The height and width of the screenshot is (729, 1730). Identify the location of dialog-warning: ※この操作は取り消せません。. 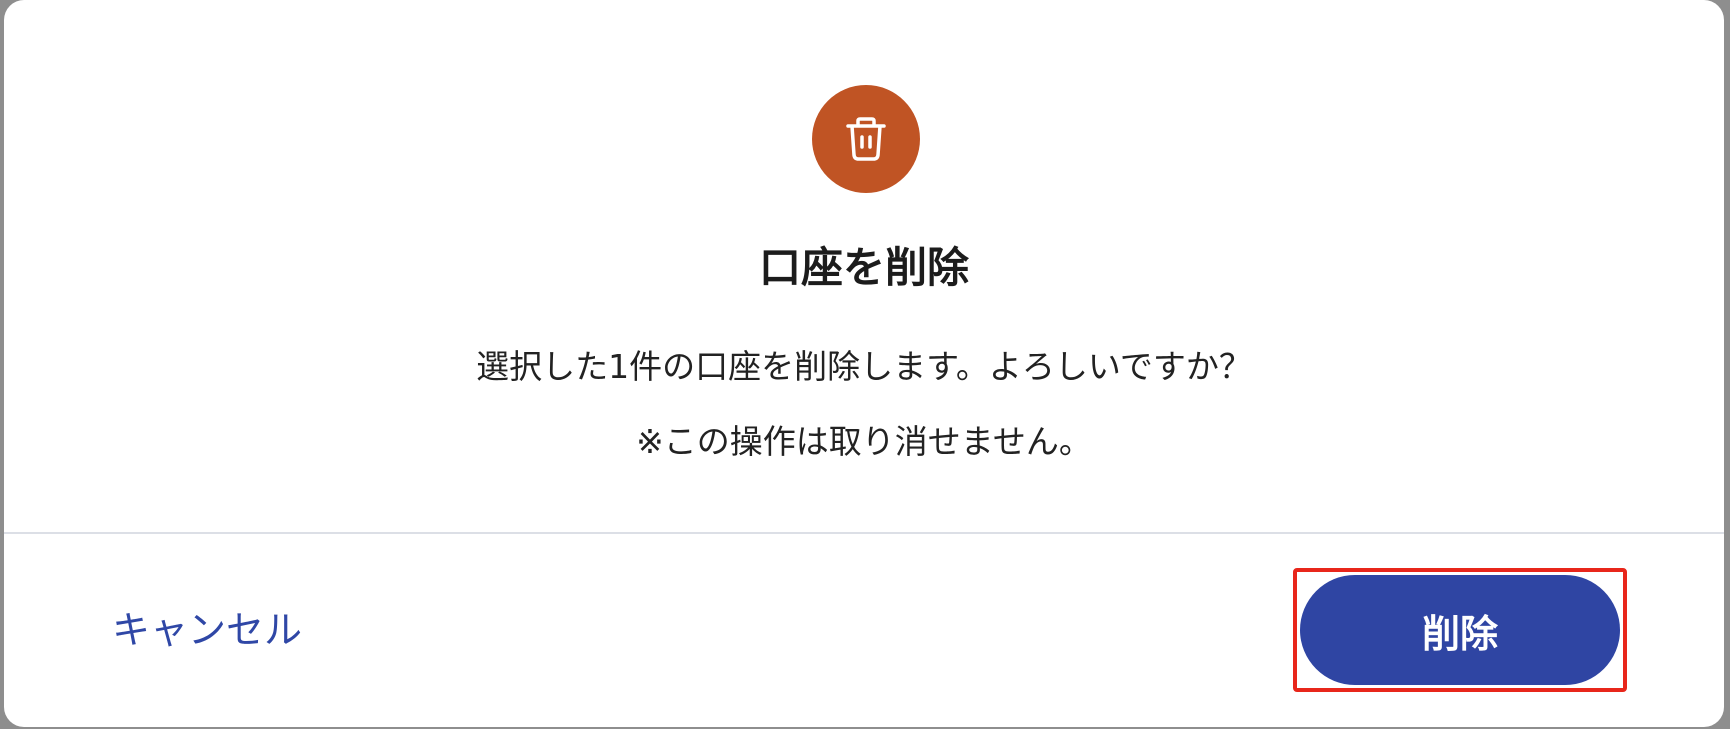
(864, 441).